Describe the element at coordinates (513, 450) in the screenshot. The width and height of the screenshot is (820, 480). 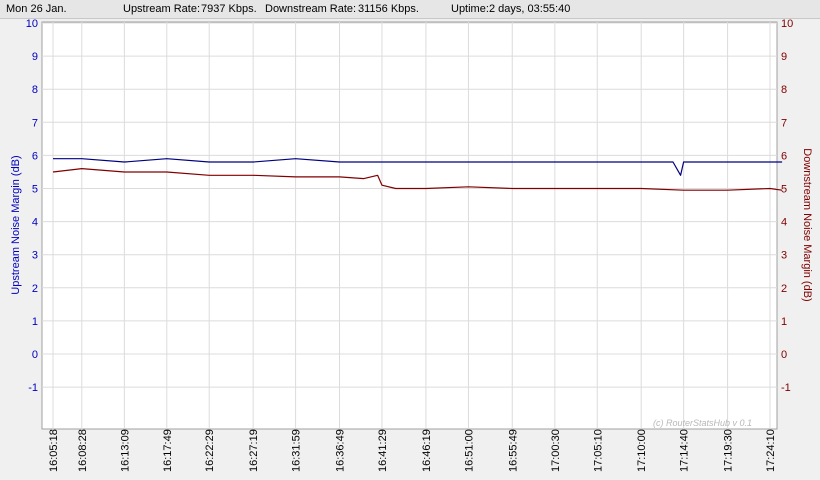
I see `x-tick-label: 16:55:49` at that location.